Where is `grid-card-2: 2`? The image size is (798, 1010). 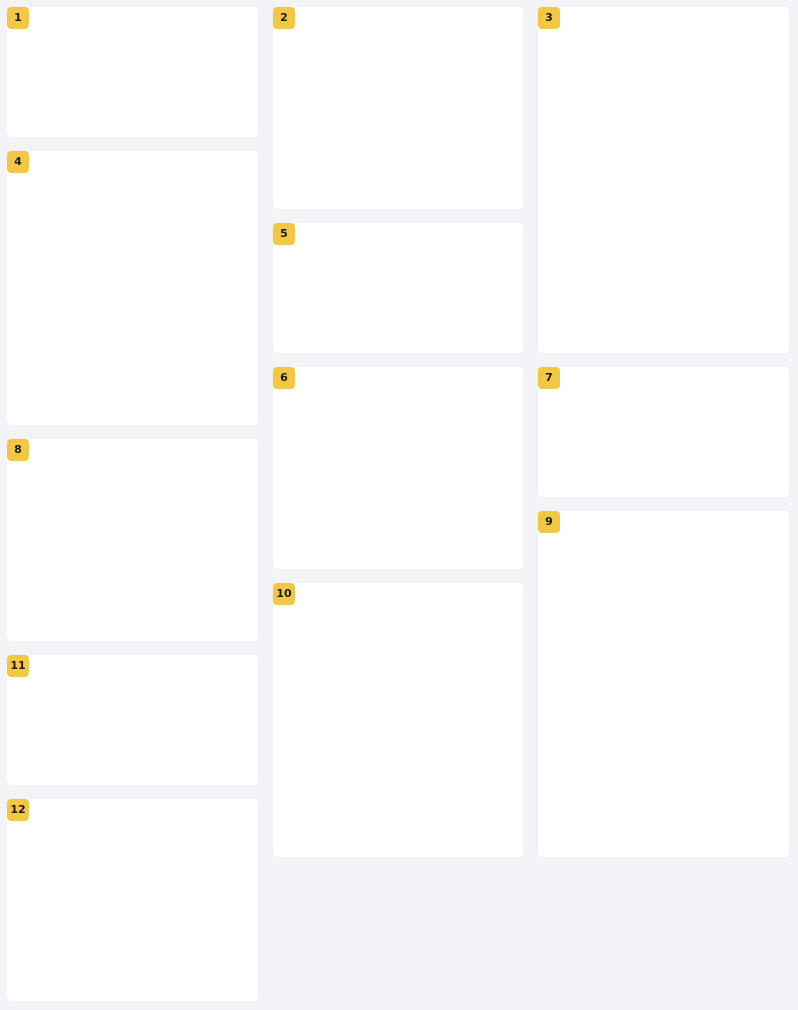
grid-card-2: 2 is located at coordinates (398, 108).